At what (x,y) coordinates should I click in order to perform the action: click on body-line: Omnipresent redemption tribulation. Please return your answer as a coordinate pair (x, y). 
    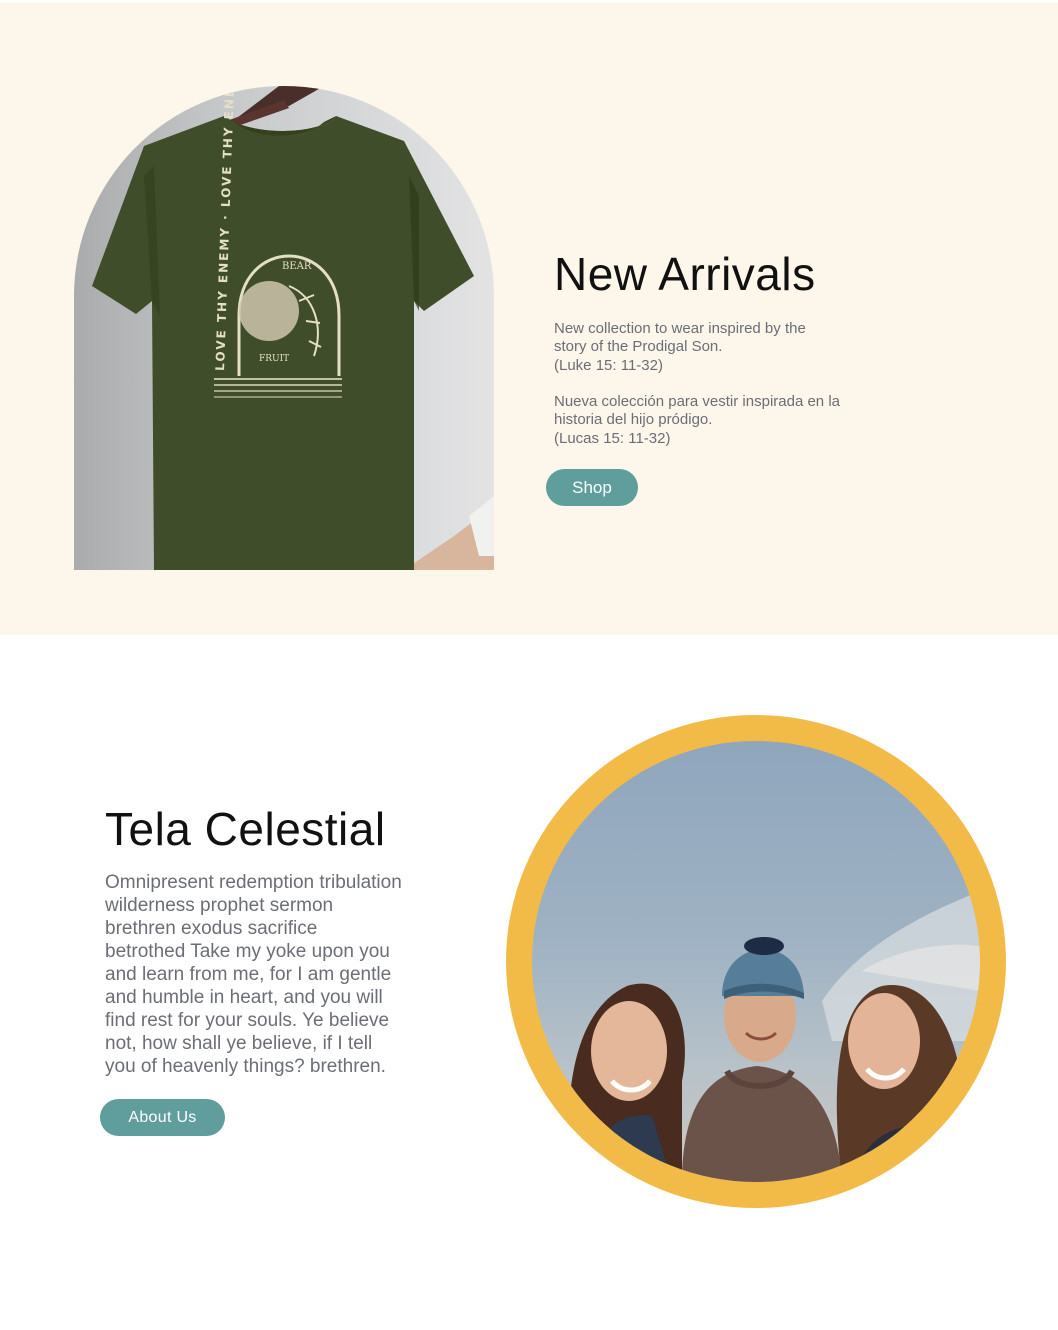
    Looking at the image, I should click on (253, 882).